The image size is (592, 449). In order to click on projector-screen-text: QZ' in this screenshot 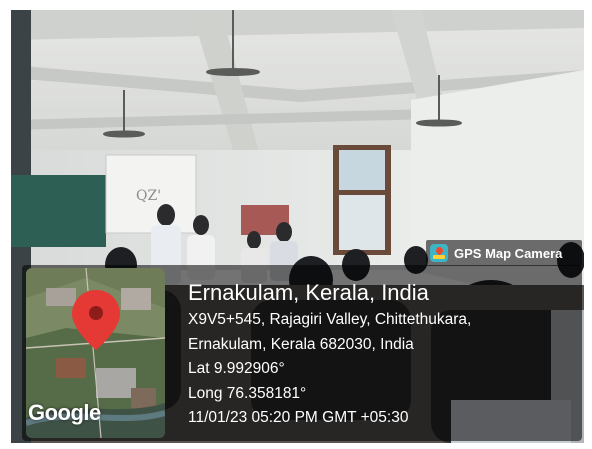, I will do `click(148, 196)`.